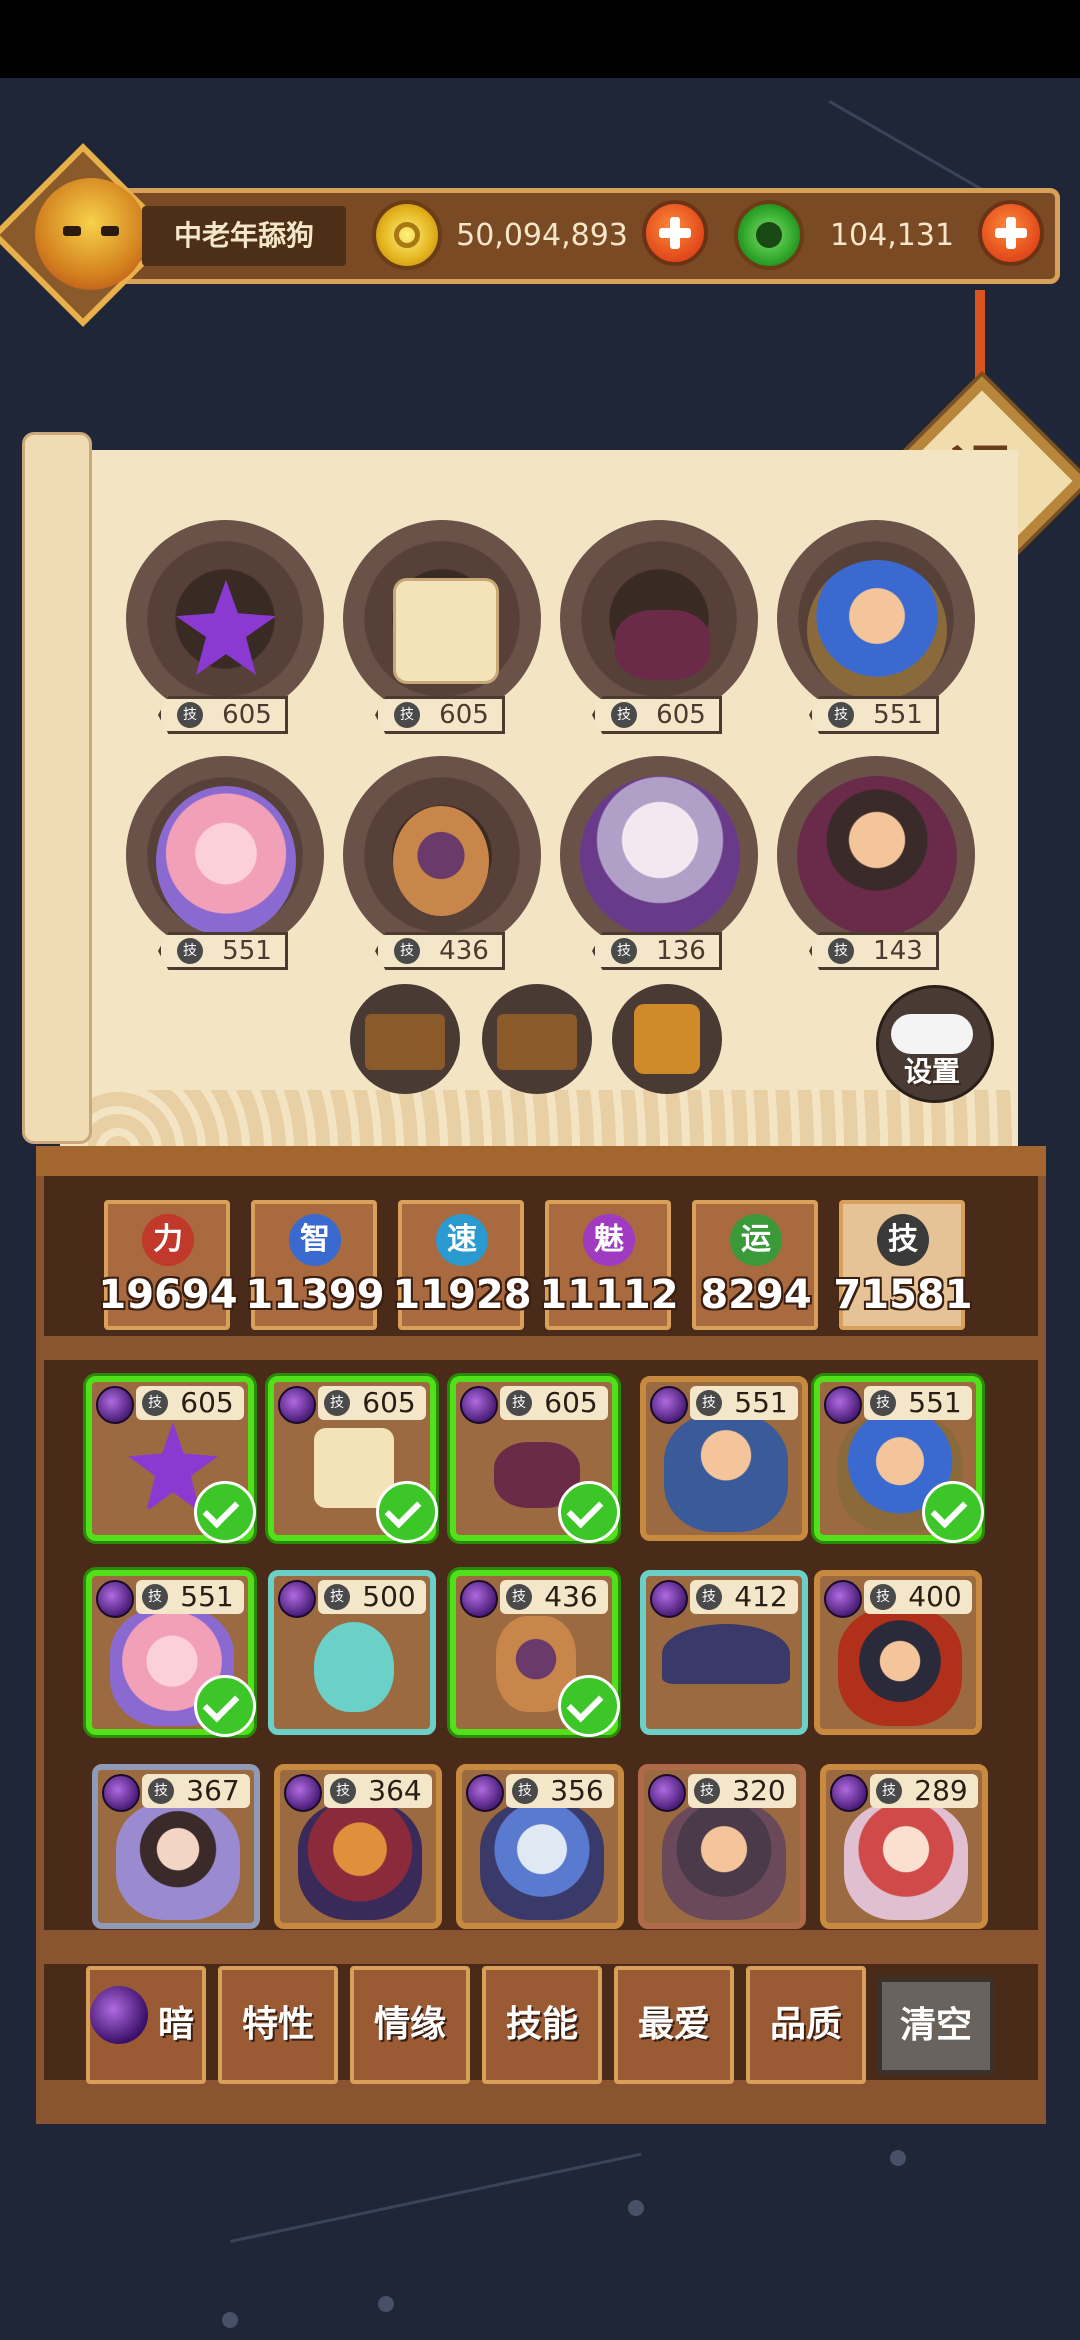  I want to click on hero-card: 技 400, so click(898, 1652).